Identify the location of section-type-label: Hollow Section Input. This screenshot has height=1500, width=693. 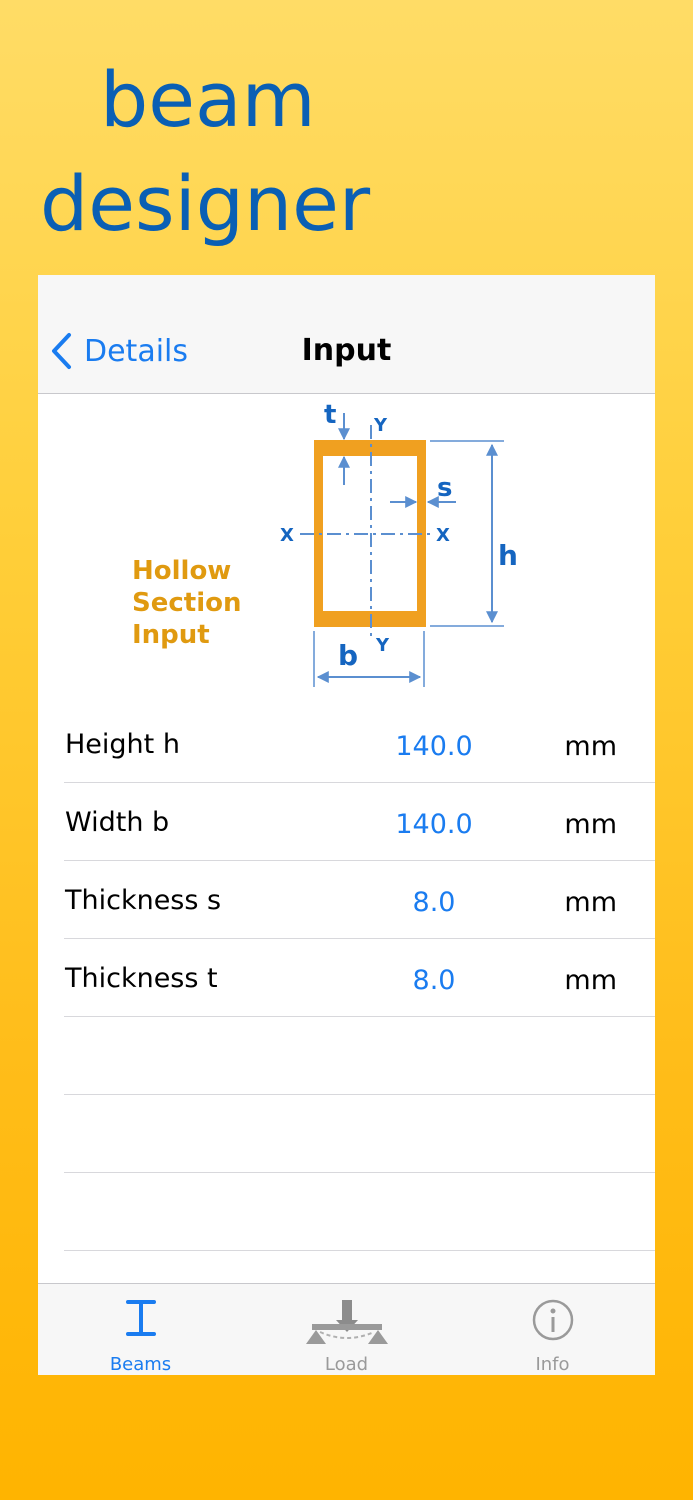
(186, 603).